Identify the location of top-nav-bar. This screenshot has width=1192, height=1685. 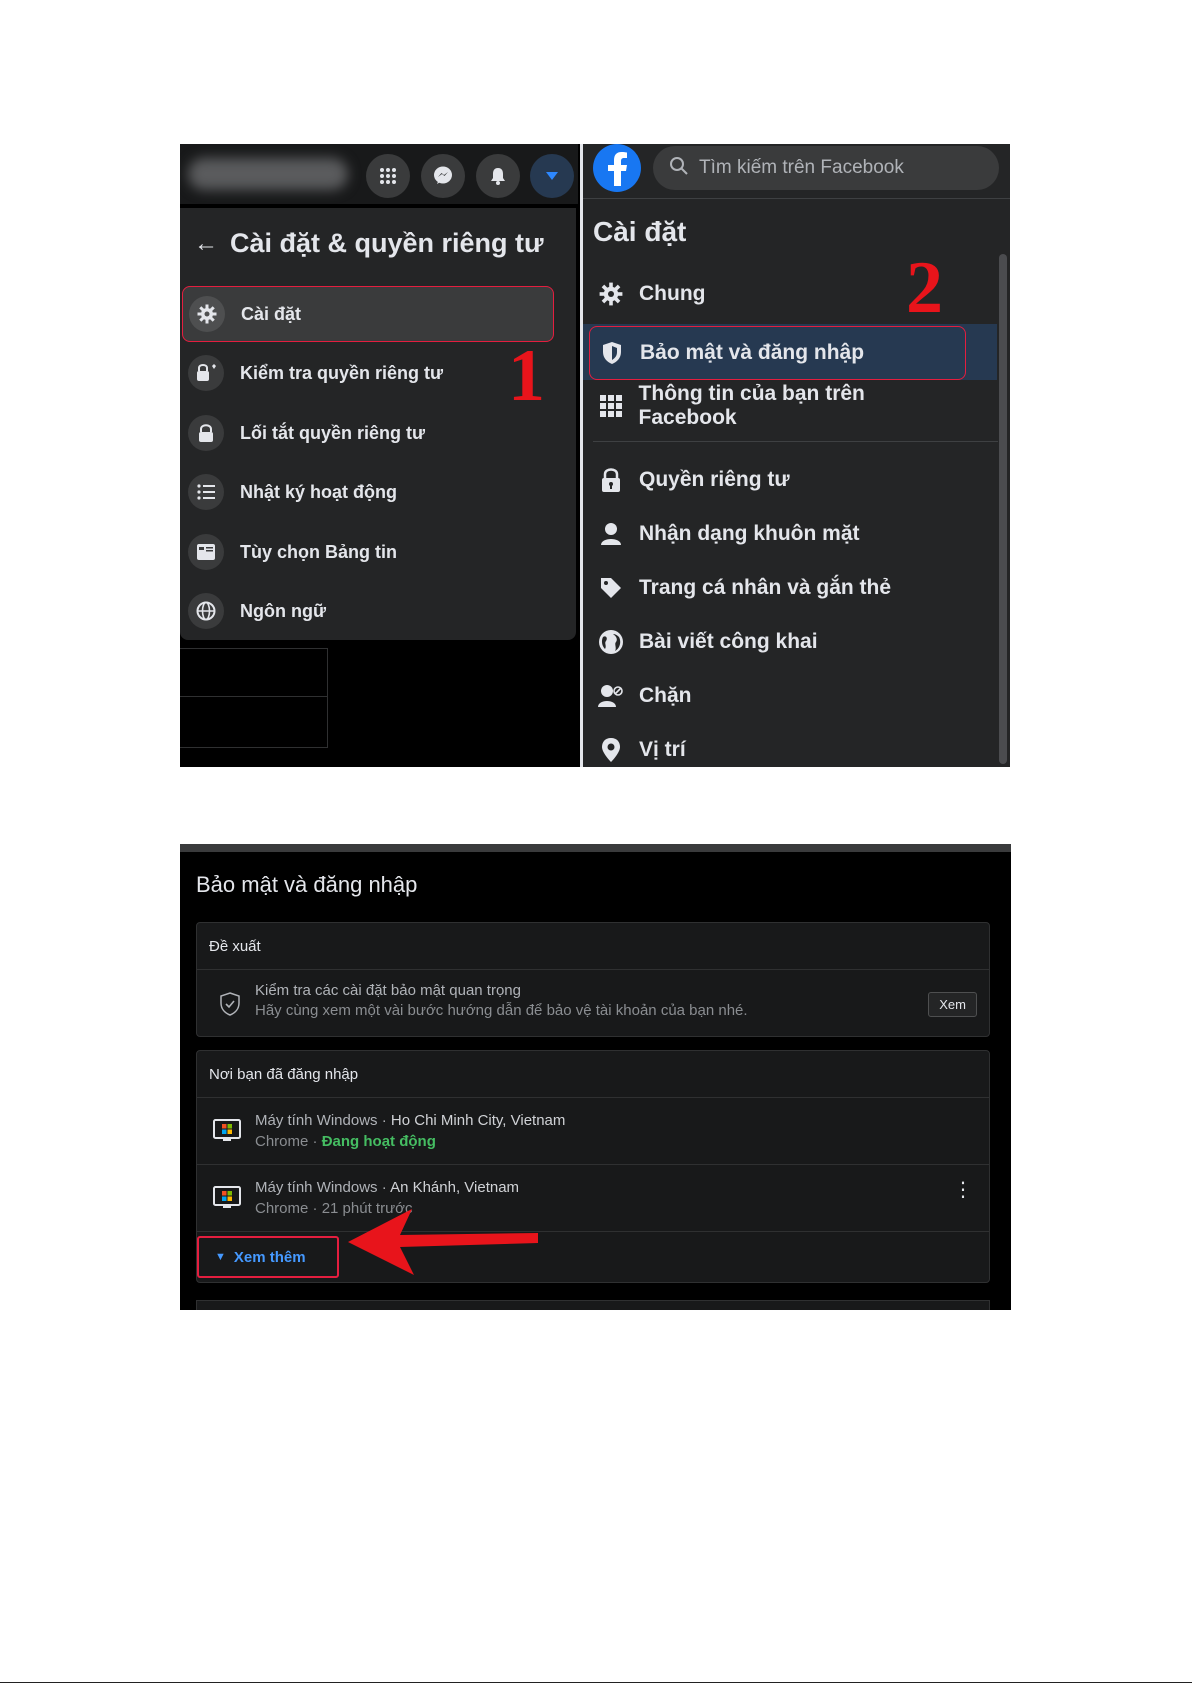
(379, 174).